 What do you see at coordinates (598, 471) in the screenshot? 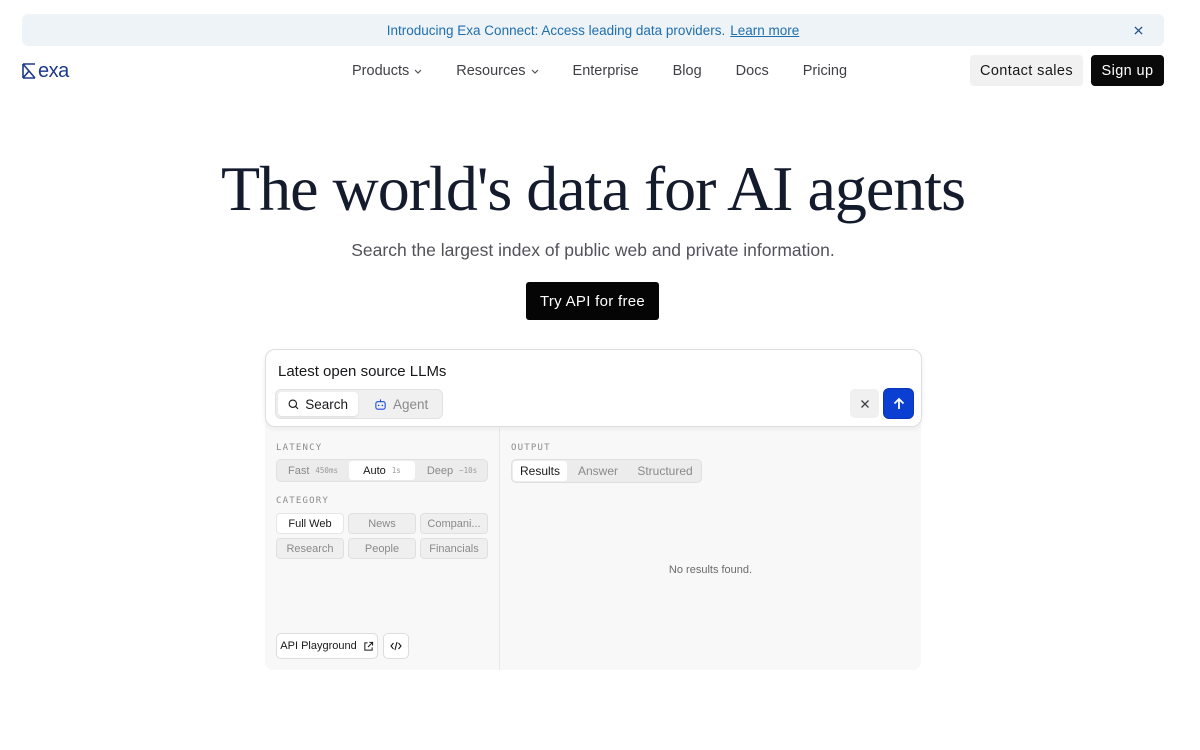
I see `tab-answer: Answer` at bounding box center [598, 471].